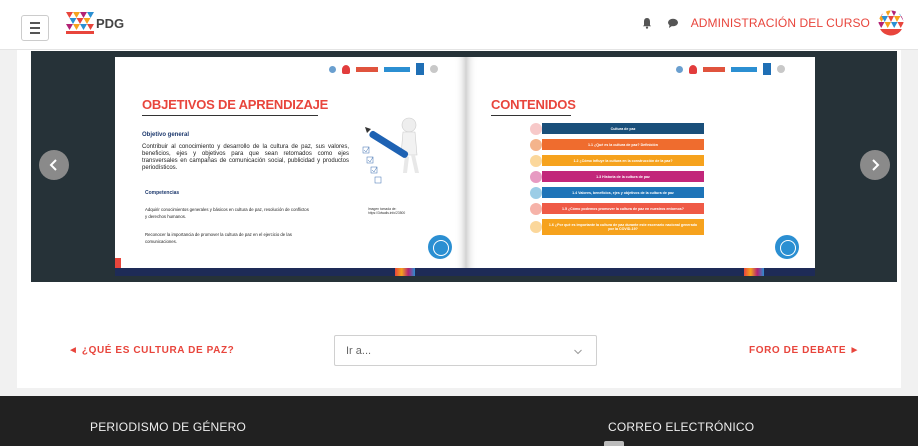 This screenshot has height=446, width=918. Describe the element at coordinates (804, 350) in the screenshot. I see `next-activity-link: FORO DE DEBATE ►` at that location.